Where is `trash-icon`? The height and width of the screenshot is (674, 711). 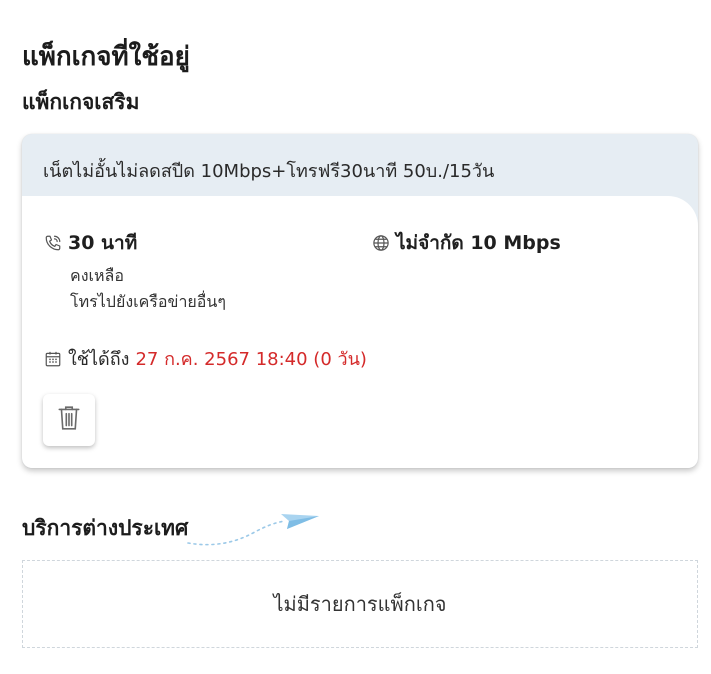
trash-icon is located at coordinates (69, 420).